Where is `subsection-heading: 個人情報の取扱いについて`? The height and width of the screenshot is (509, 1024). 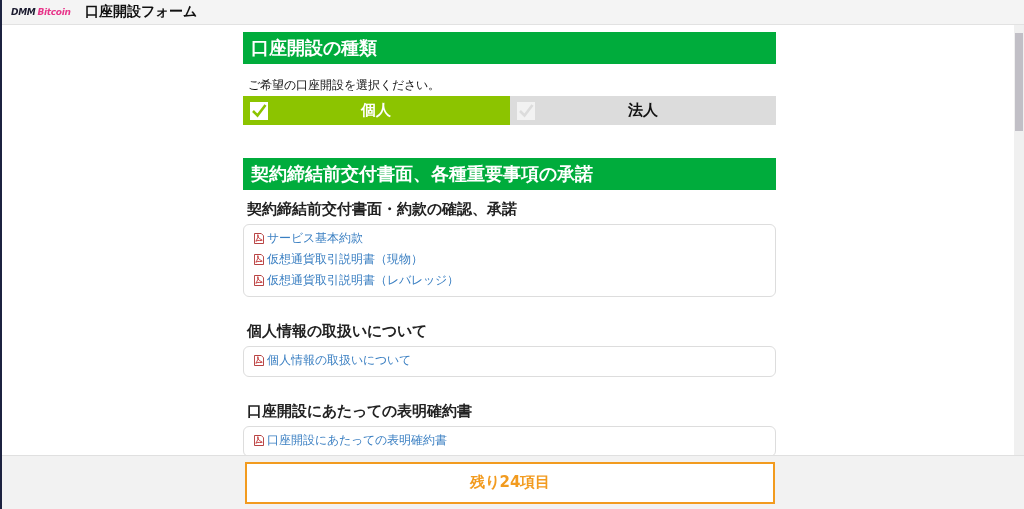 subsection-heading: 個人情報の取扱いについて is located at coordinates (337, 331).